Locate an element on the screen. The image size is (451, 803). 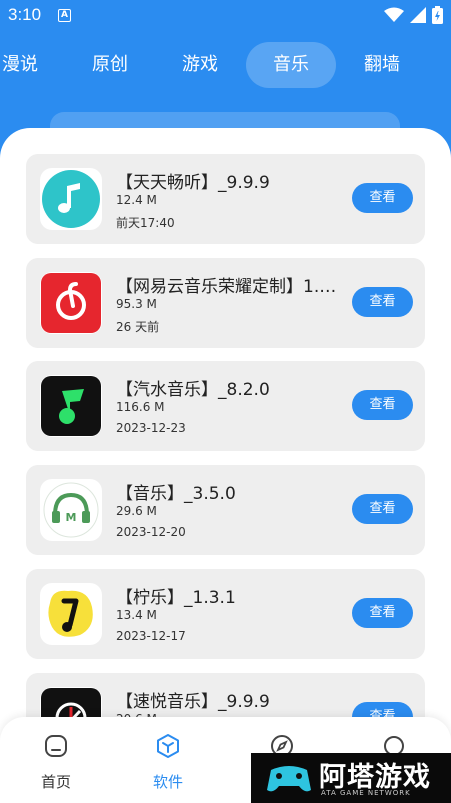
app-card: 【天天畅听】_9.9.9 12.4 M 前天17:40 查看 is located at coordinates (225, 199).